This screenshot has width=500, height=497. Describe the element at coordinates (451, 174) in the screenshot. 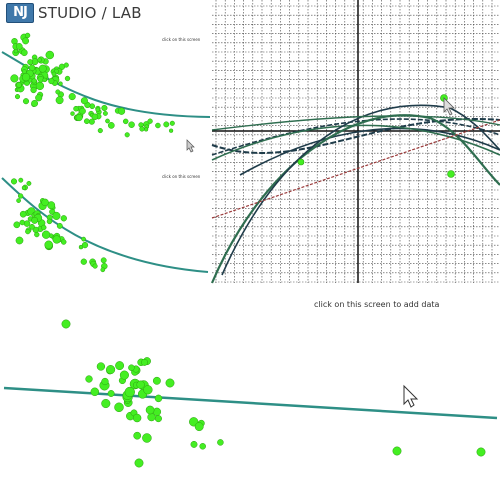

I see `grid-data-point` at that location.